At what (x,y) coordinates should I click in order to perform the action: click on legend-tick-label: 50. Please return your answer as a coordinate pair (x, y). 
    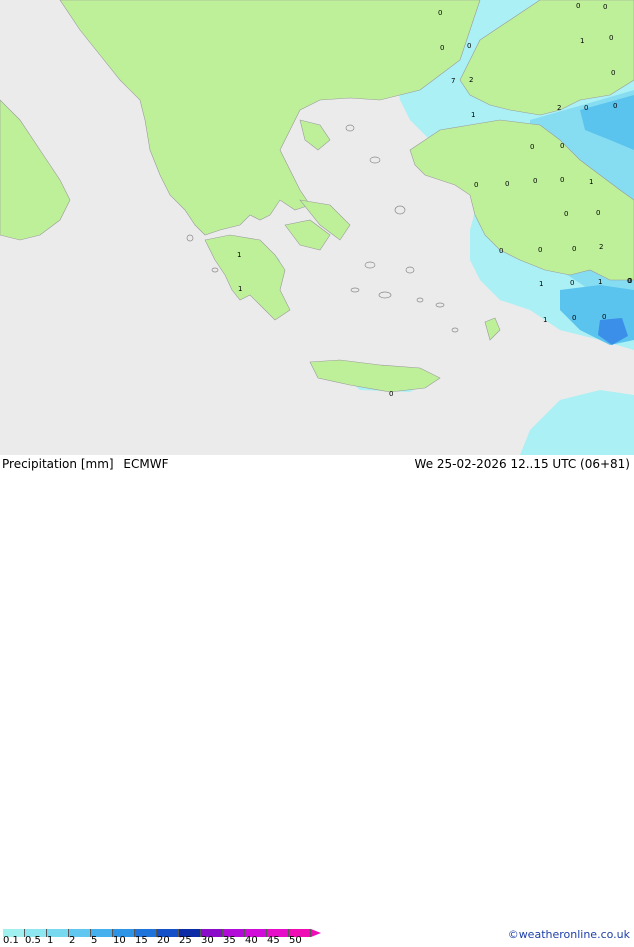
    Looking at the image, I should click on (295, 940).